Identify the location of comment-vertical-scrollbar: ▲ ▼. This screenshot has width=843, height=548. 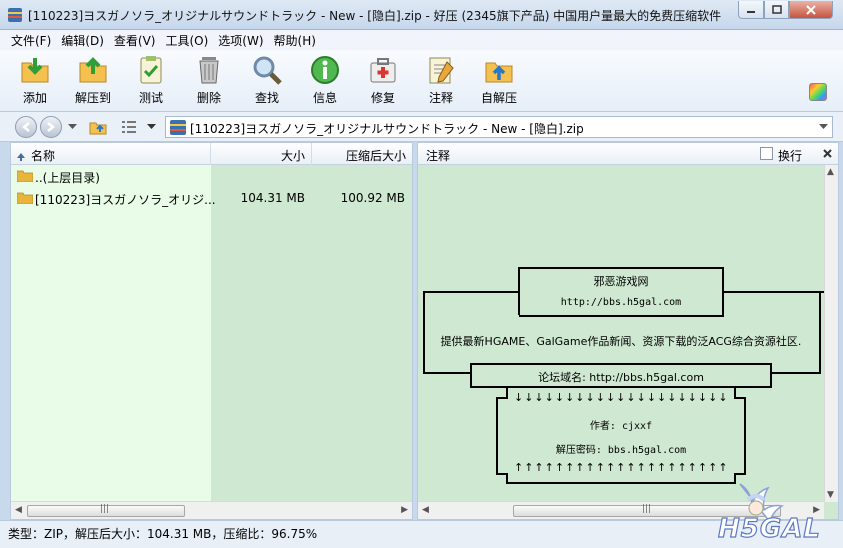
(831, 333).